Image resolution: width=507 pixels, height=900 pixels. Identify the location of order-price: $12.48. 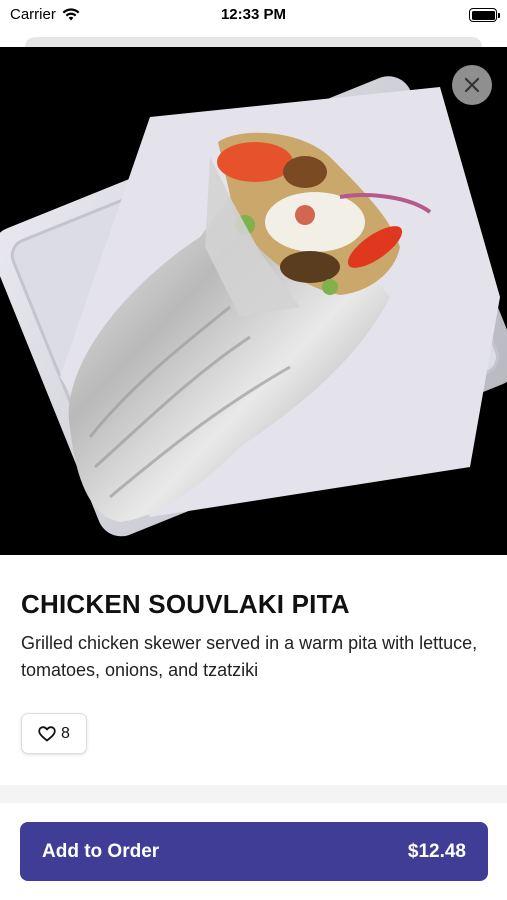
(436, 851).